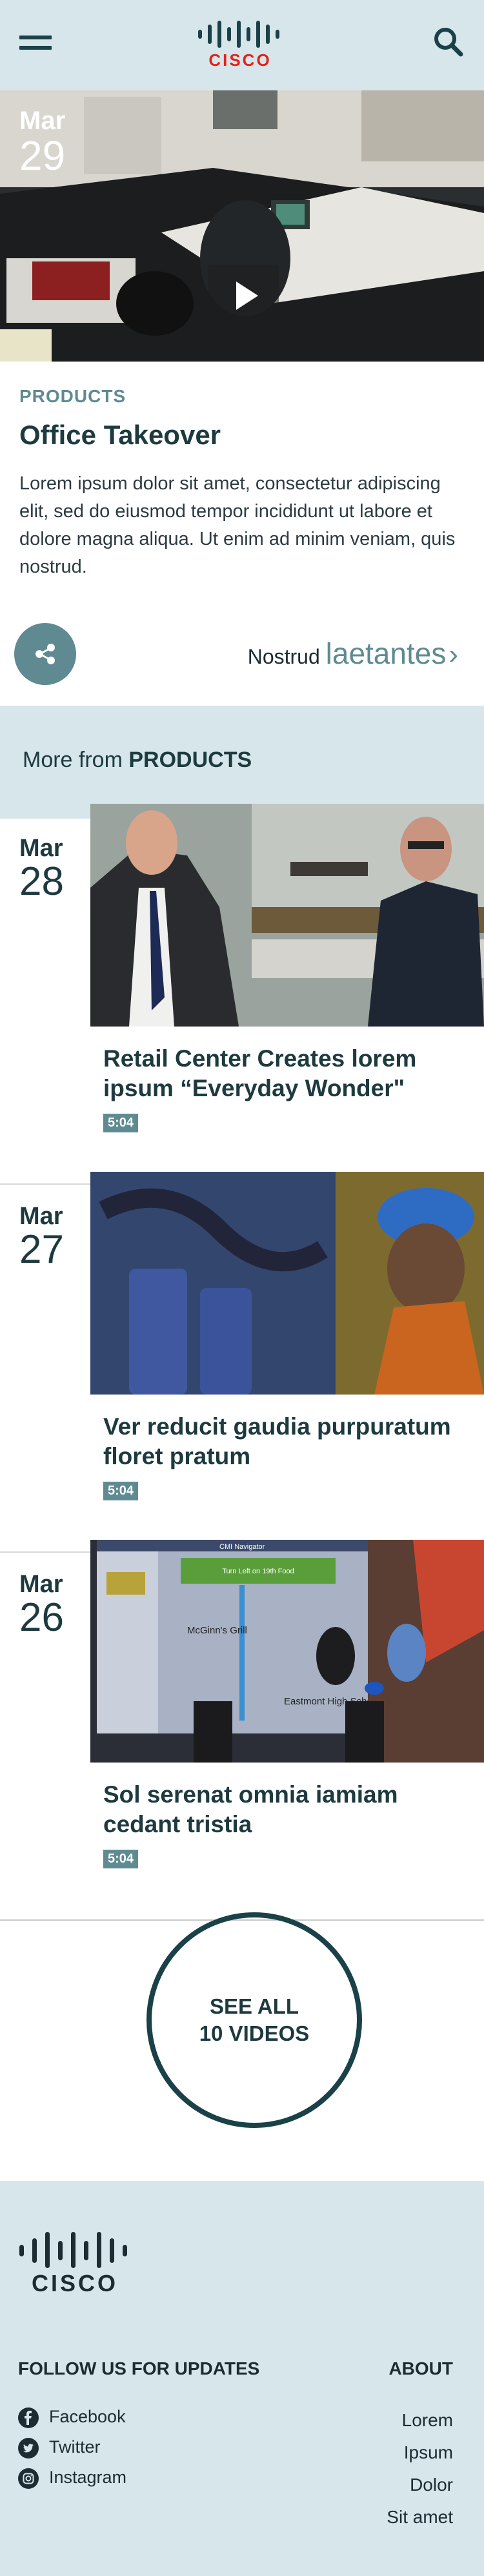 This screenshot has width=484, height=2576. I want to click on follow-heading: FOLLOW US FOR UPDATES, so click(139, 2368).